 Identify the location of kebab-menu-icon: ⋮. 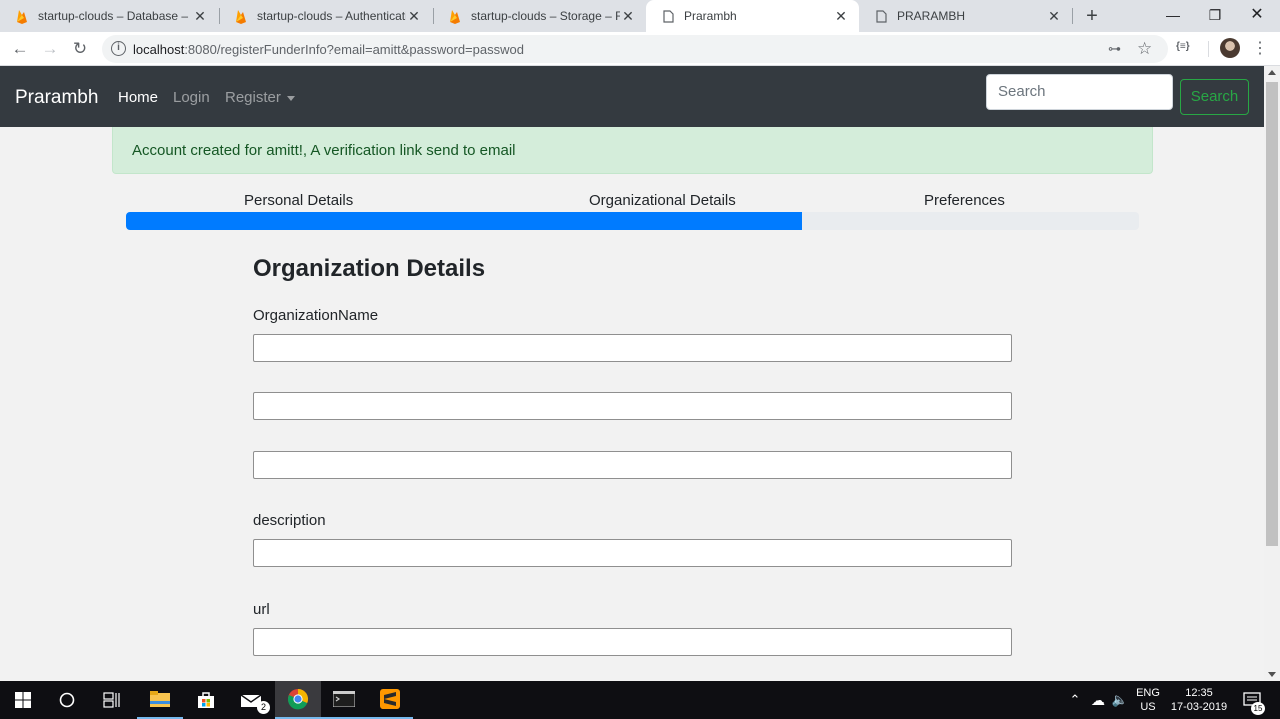
(1260, 48).